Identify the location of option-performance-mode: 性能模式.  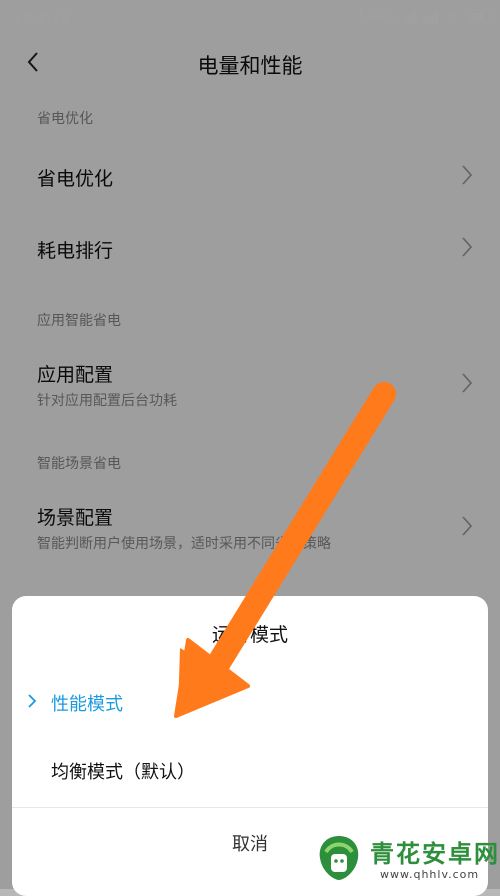
(250, 703).